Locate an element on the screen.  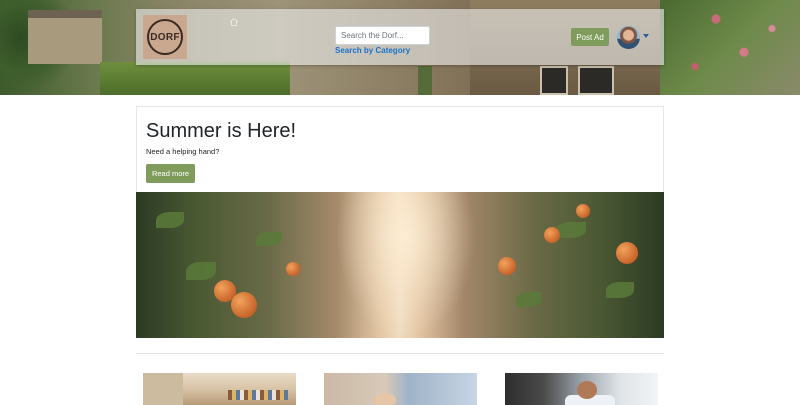
logo-ring: DORF is located at coordinates (165, 37).